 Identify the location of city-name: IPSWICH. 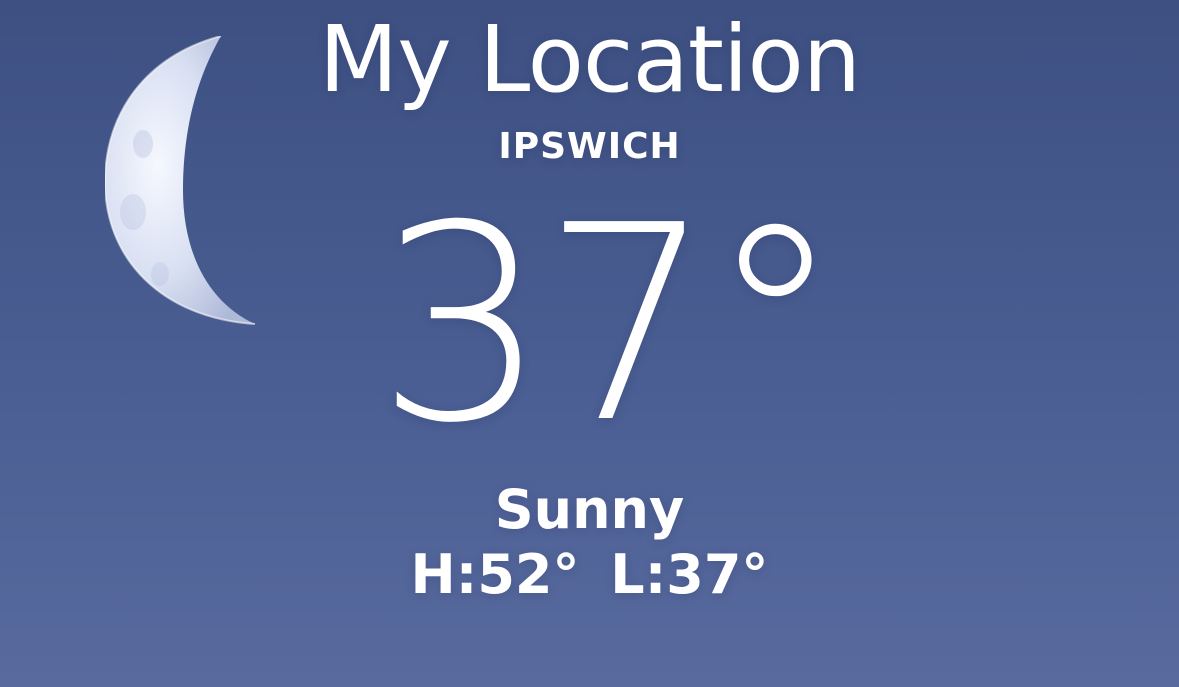
(589, 146).